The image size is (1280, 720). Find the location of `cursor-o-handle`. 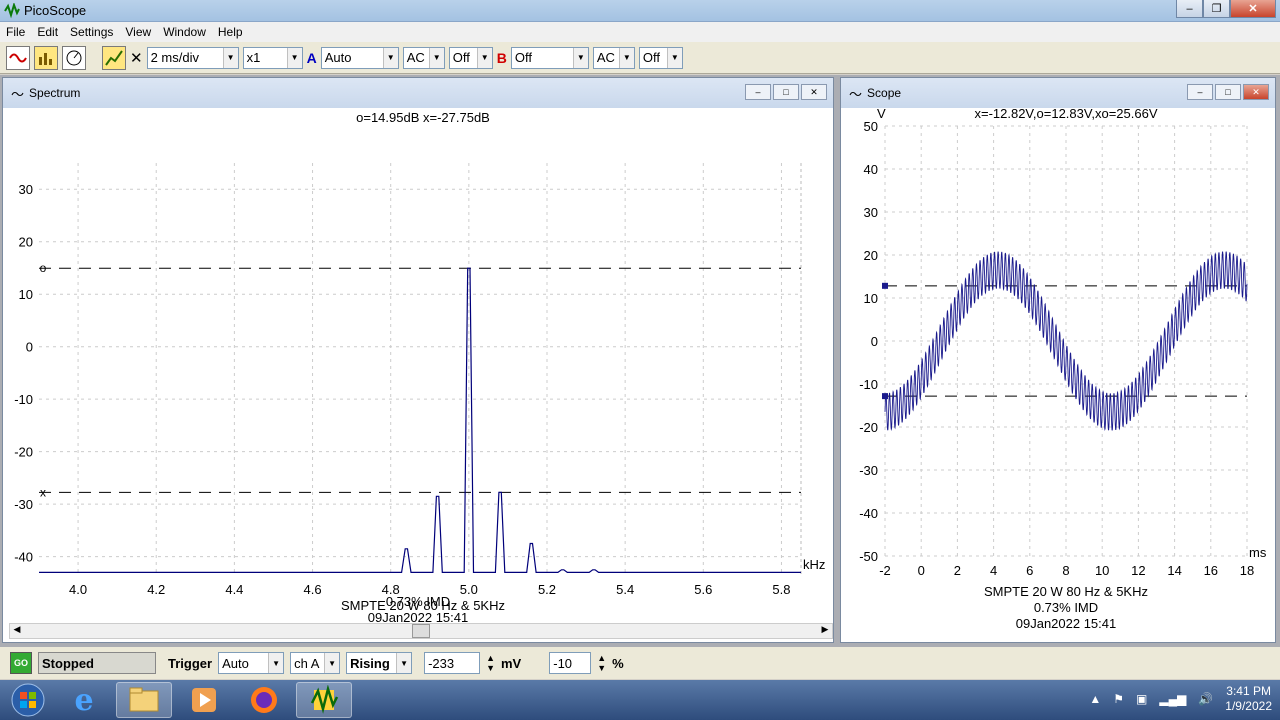

cursor-o-handle is located at coordinates (885, 285).